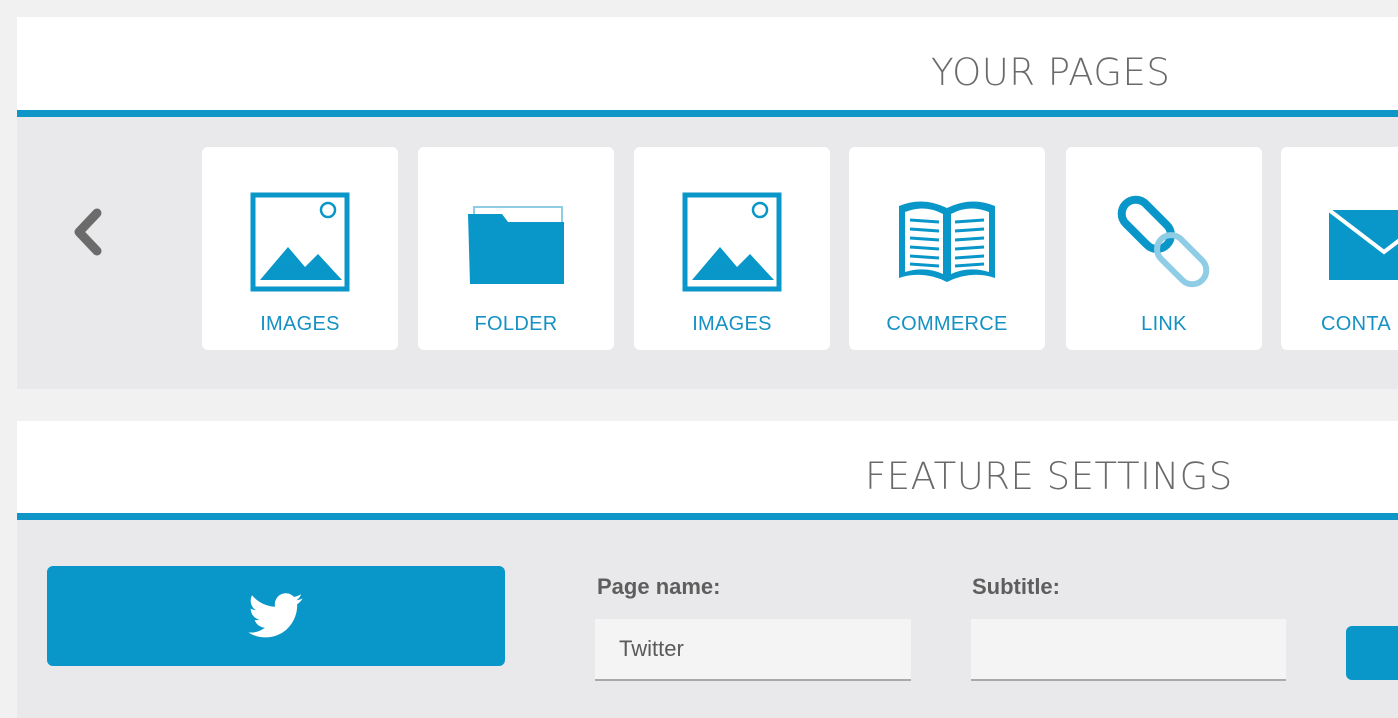 The width and height of the screenshot is (1398, 718). I want to click on chevron-left-icon, so click(88, 232).